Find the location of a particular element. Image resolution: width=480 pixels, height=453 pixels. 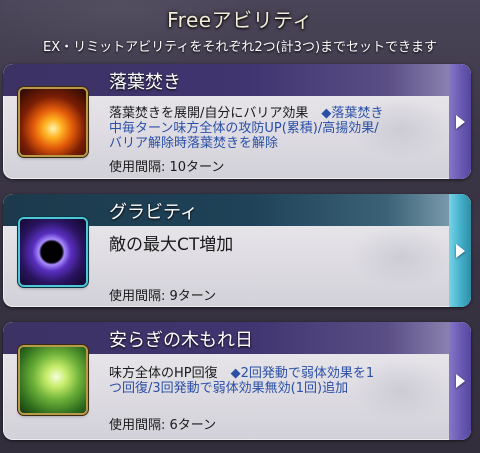

ability-cooldown: 使用間隔: 10ターン is located at coordinates (167, 167).